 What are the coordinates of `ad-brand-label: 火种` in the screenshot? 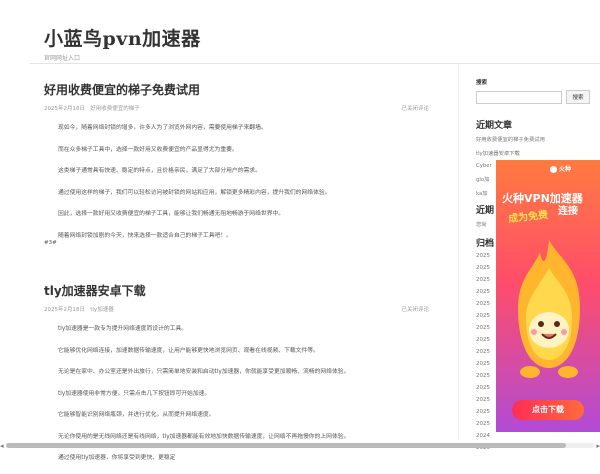 It's located at (565, 169).